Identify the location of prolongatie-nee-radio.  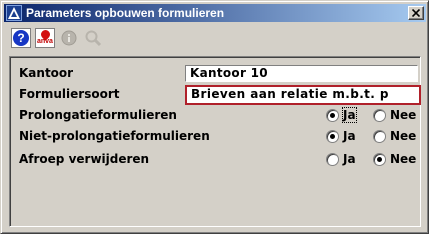
(379, 115).